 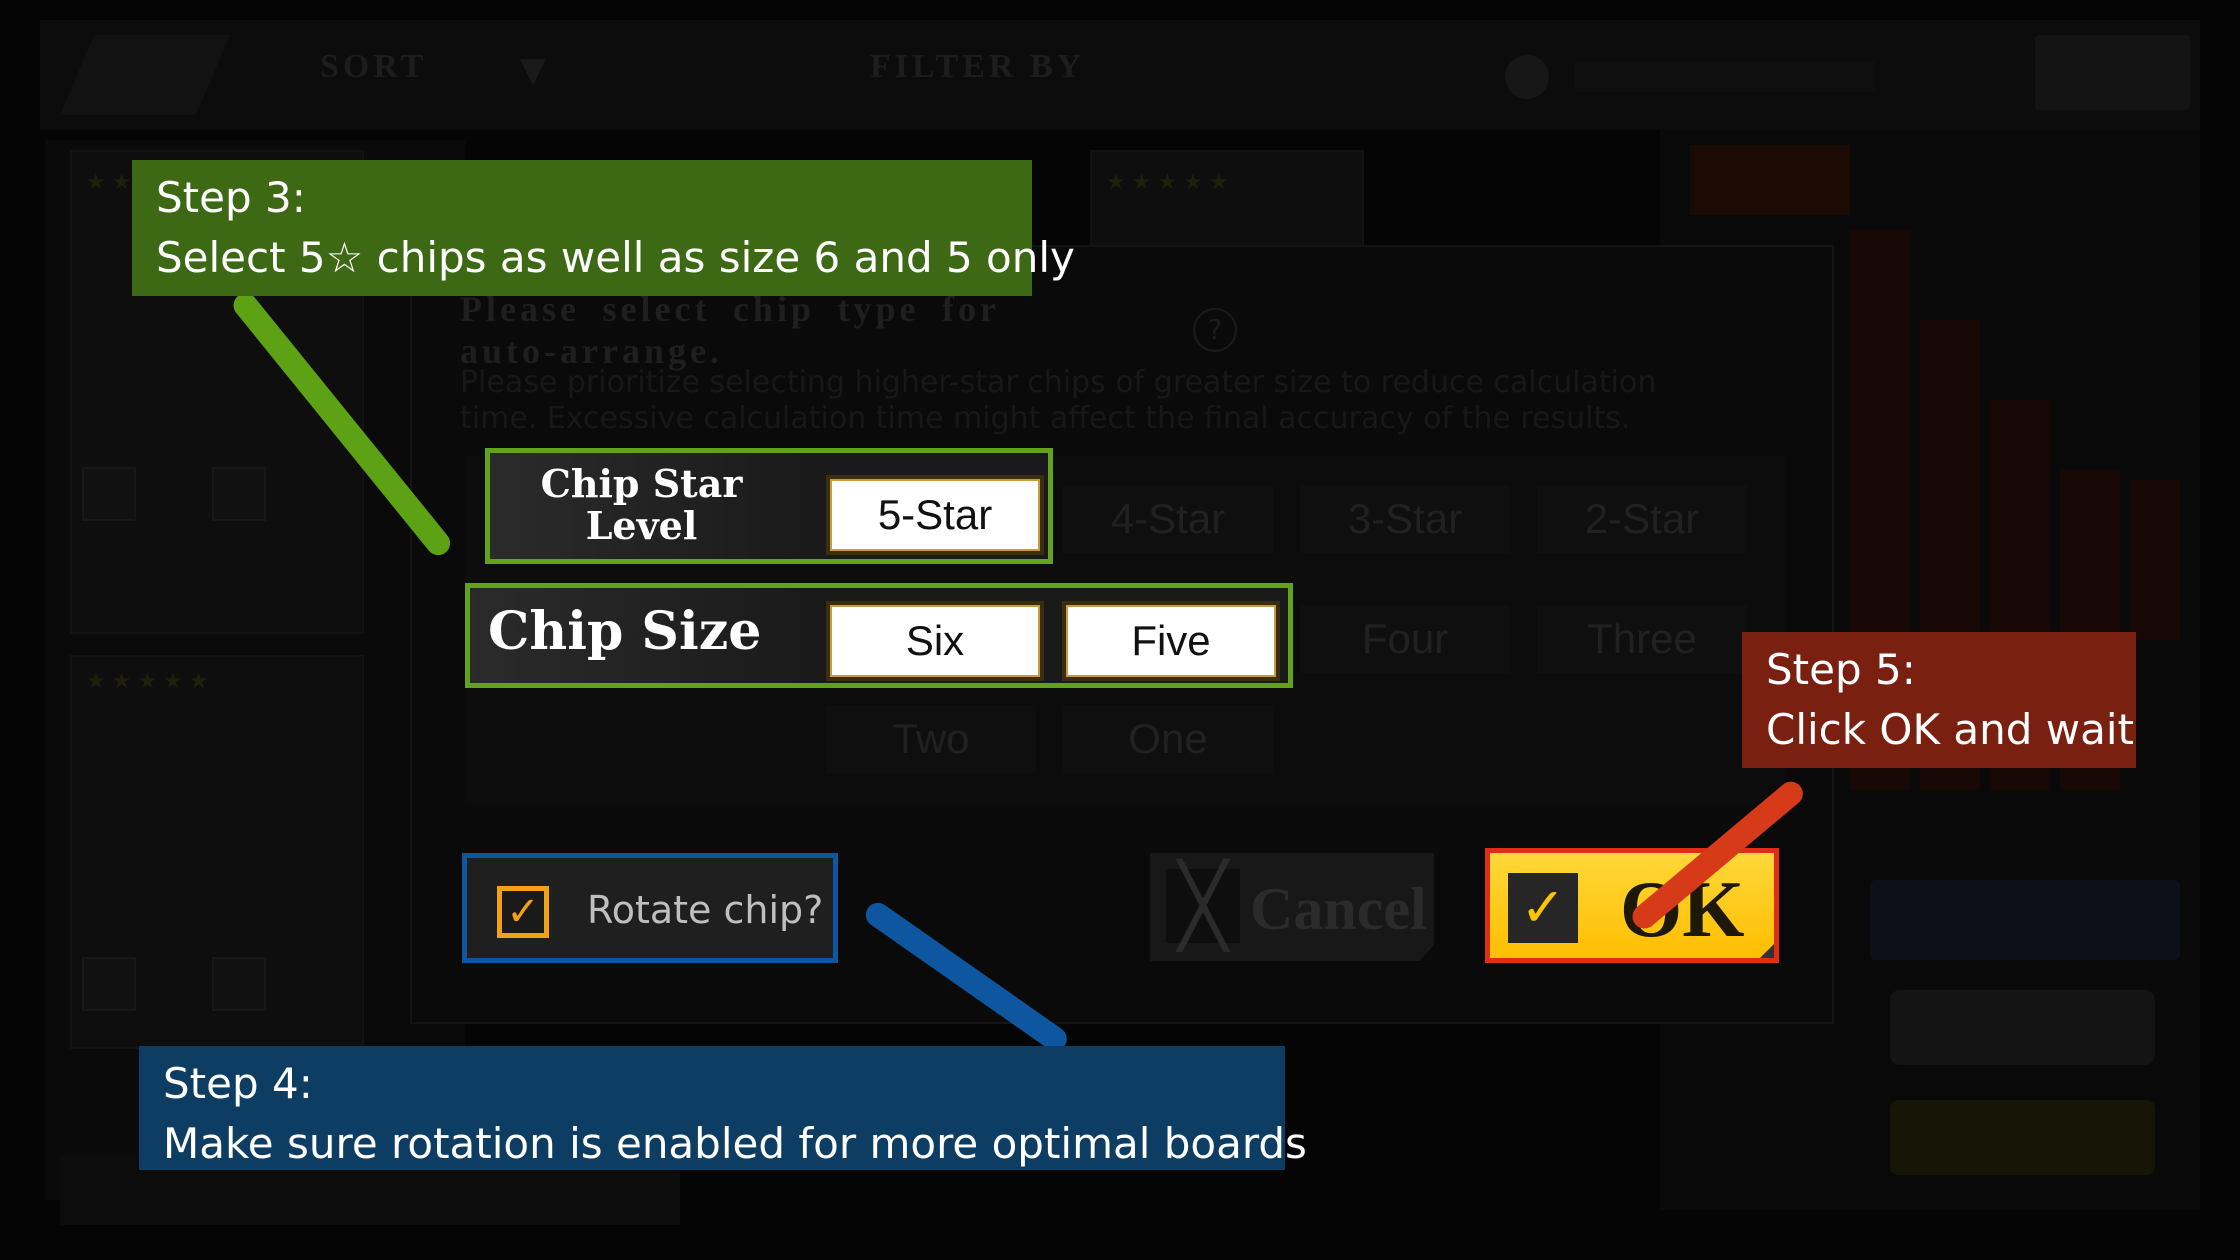 I want to click on chip-size-row: Chip Size Six Five, so click(x=879, y=635).